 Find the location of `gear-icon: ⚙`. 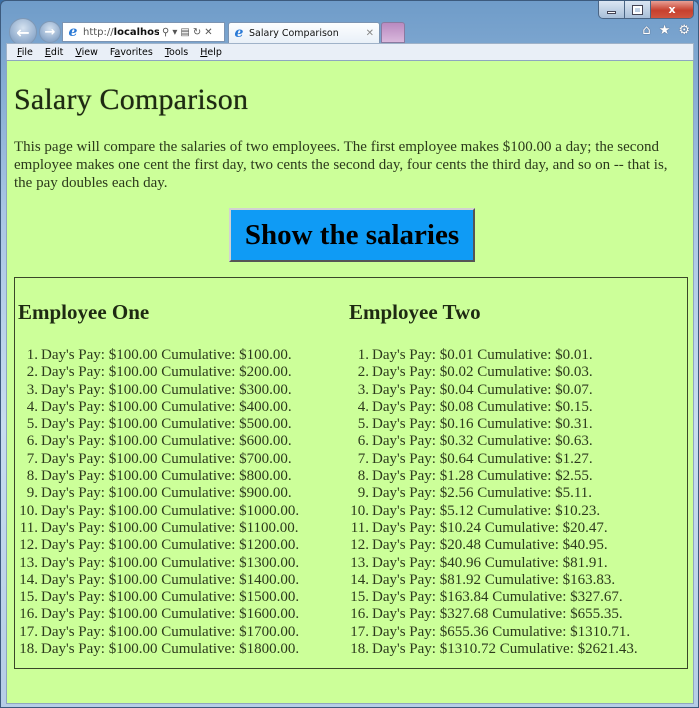

gear-icon: ⚙ is located at coordinates (684, 30).